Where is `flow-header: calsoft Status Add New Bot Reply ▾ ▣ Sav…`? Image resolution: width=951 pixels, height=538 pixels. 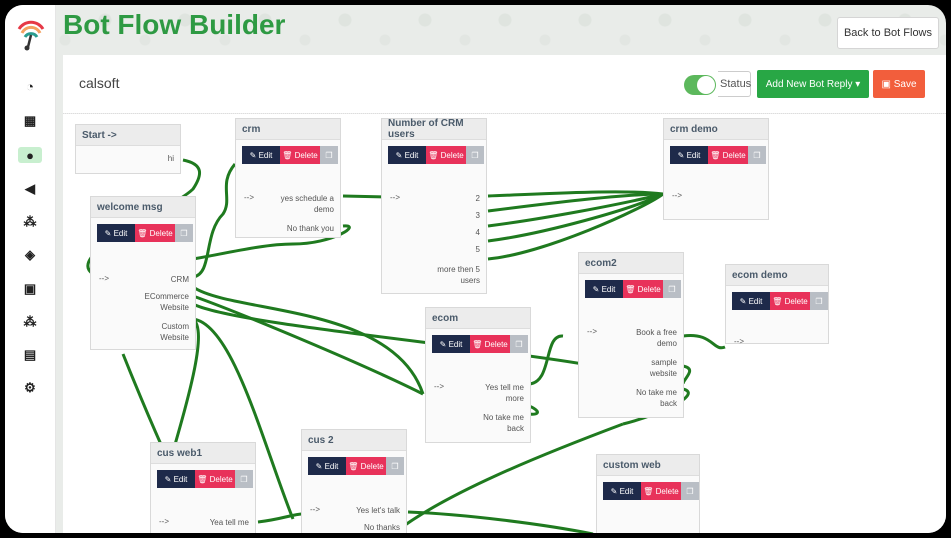 flow-header: calsoft Status Add New Bot Reply ▾ ▣ Sav… is located at coordinates (504, 84).